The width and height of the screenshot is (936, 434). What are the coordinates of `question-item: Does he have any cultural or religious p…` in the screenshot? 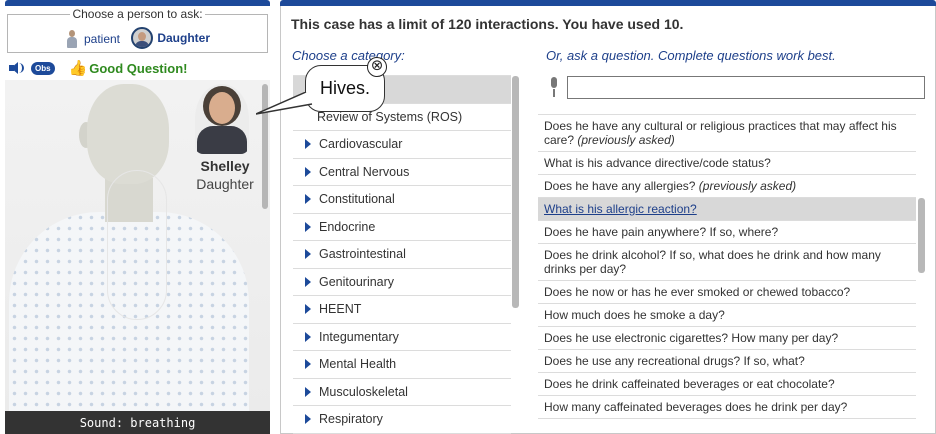 It's located at (727, 133).